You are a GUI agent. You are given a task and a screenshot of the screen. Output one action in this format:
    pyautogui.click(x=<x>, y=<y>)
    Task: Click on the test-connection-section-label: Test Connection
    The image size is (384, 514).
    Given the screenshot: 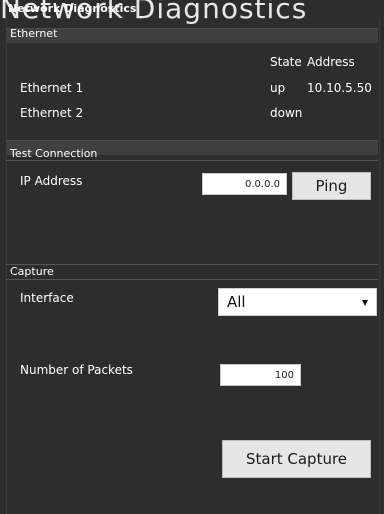 What is the action you would take?
    pyautogui.click(x=54, y=153)
    